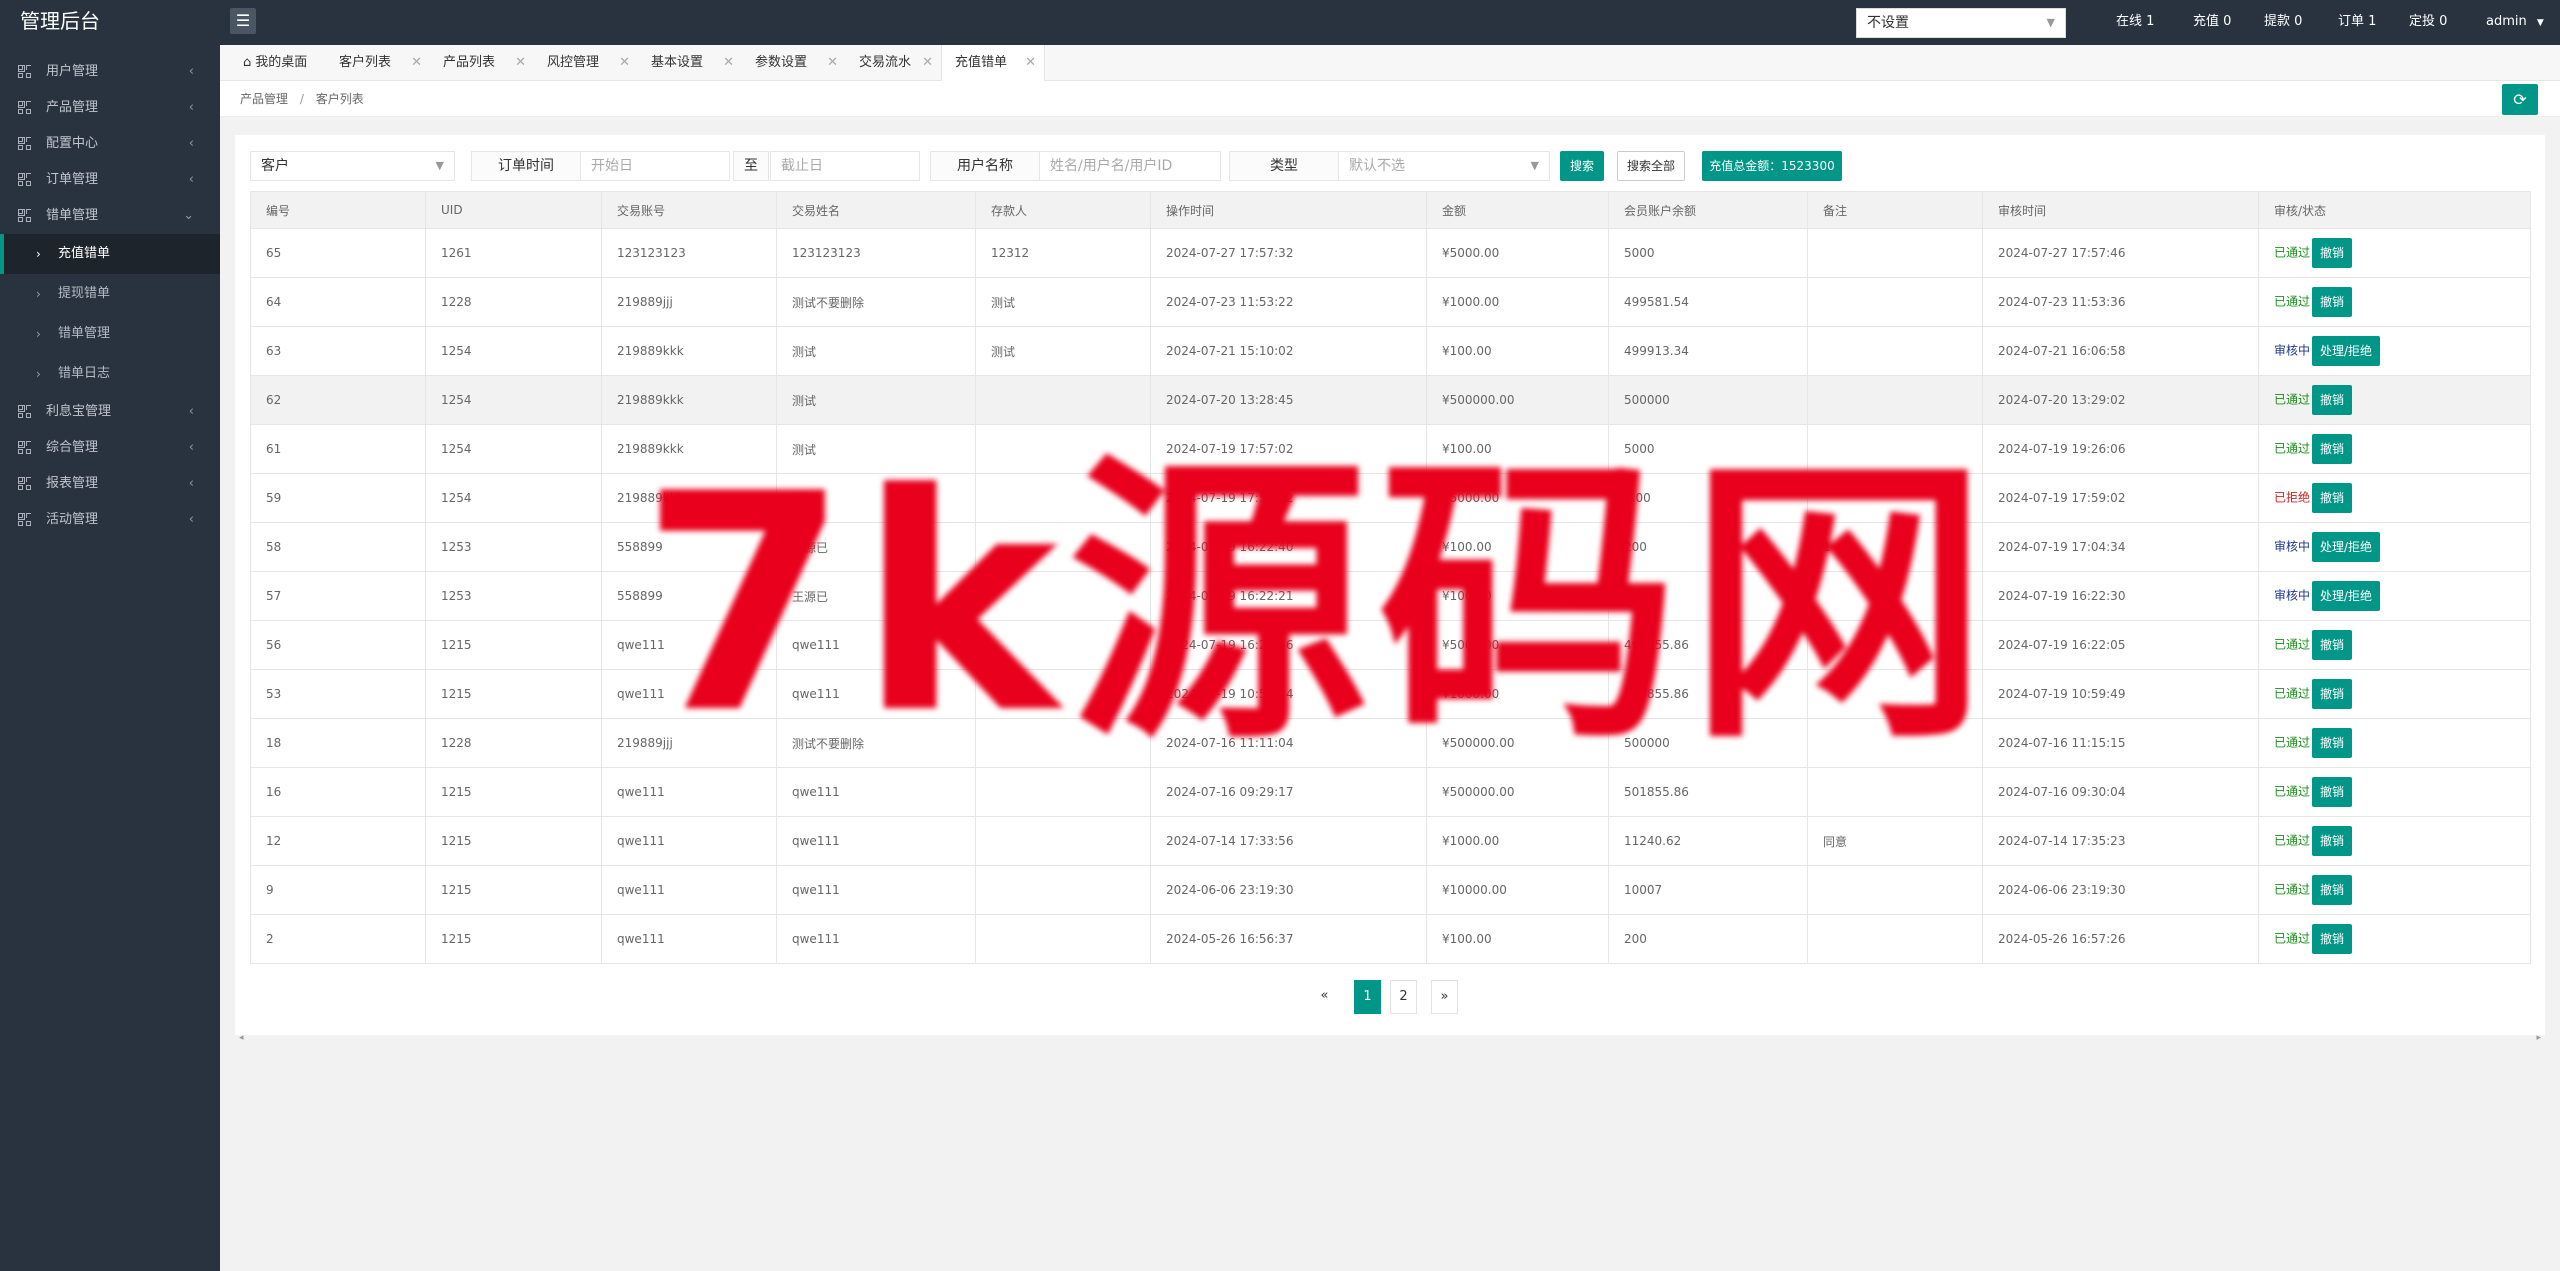  Describe the element at coordinates (1111, 166) in the screenshot. I see `username-placeholder: 姓名/用户名/用户ID` at that location.